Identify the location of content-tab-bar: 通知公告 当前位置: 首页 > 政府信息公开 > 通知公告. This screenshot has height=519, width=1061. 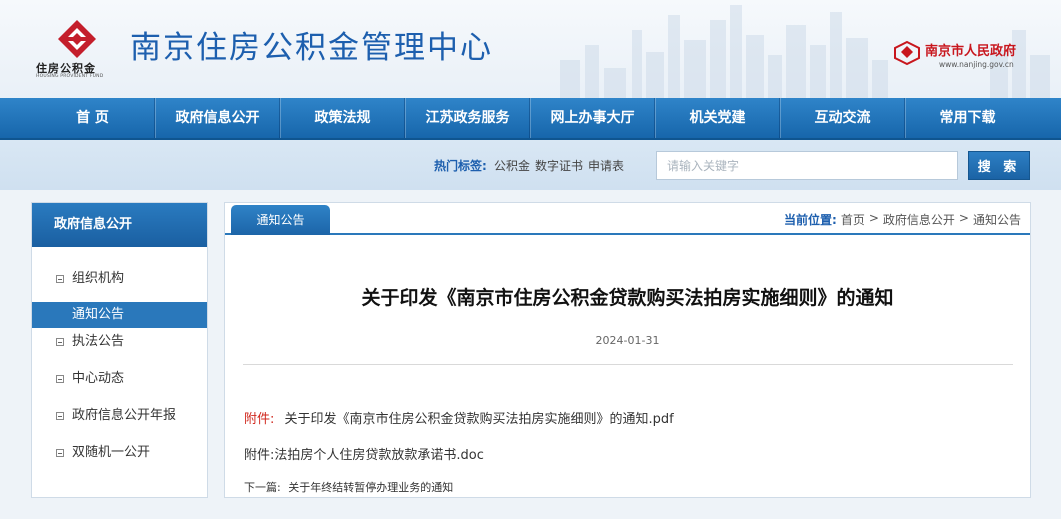
(627, 219).